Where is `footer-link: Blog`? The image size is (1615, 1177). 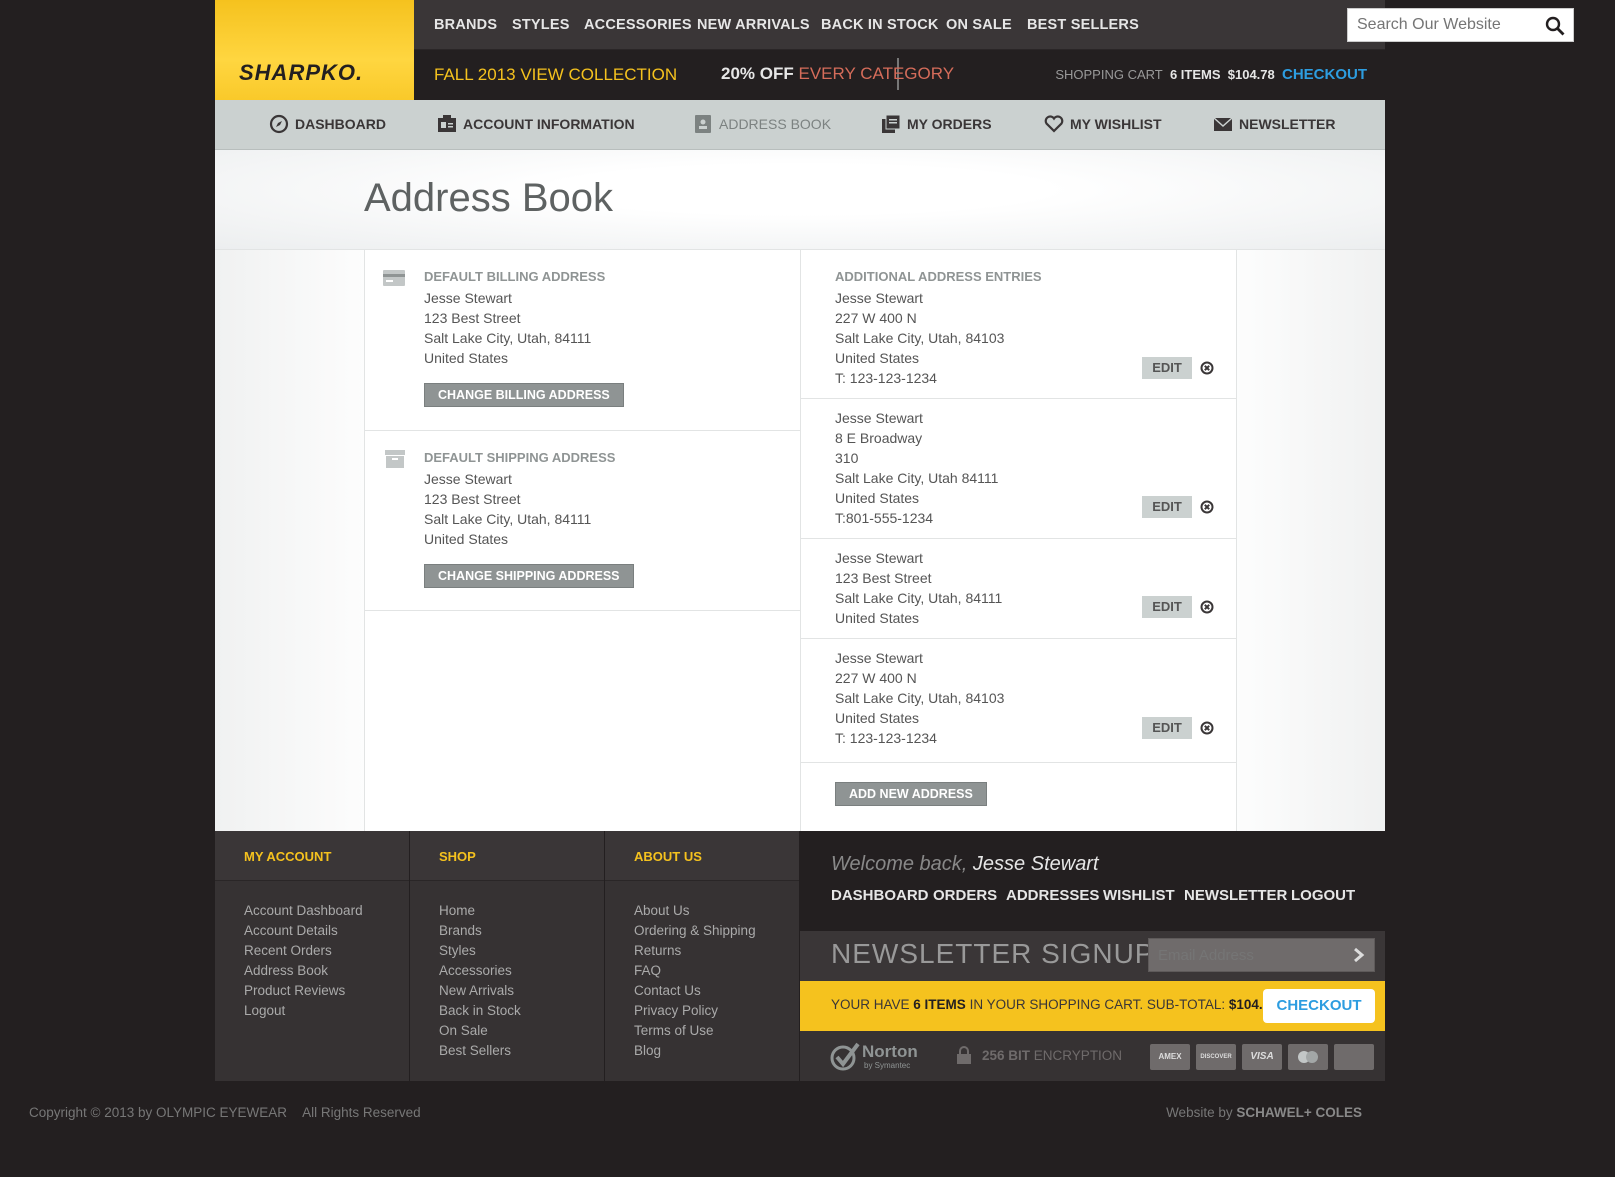 footer-link: Blog is located at coordinates (716, 1051).